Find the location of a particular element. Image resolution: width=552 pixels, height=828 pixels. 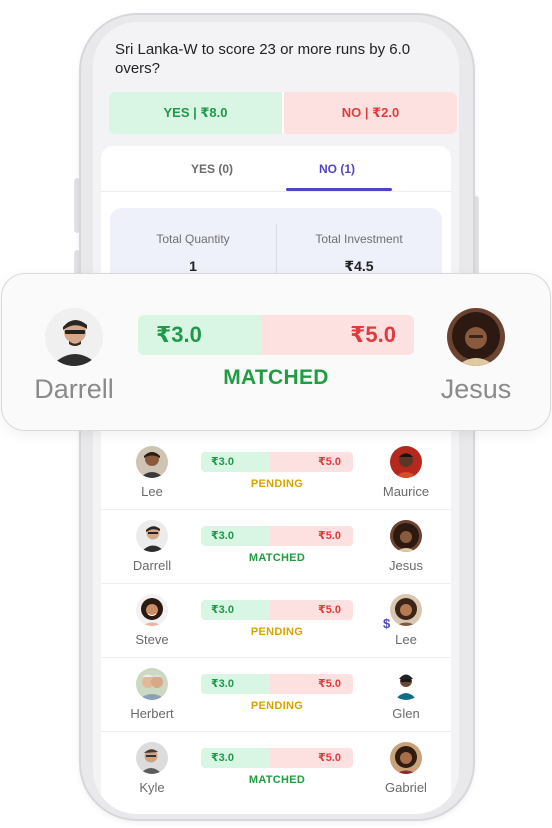

match-yes-price: ₹3.0 is located at coordinates (200, 335).